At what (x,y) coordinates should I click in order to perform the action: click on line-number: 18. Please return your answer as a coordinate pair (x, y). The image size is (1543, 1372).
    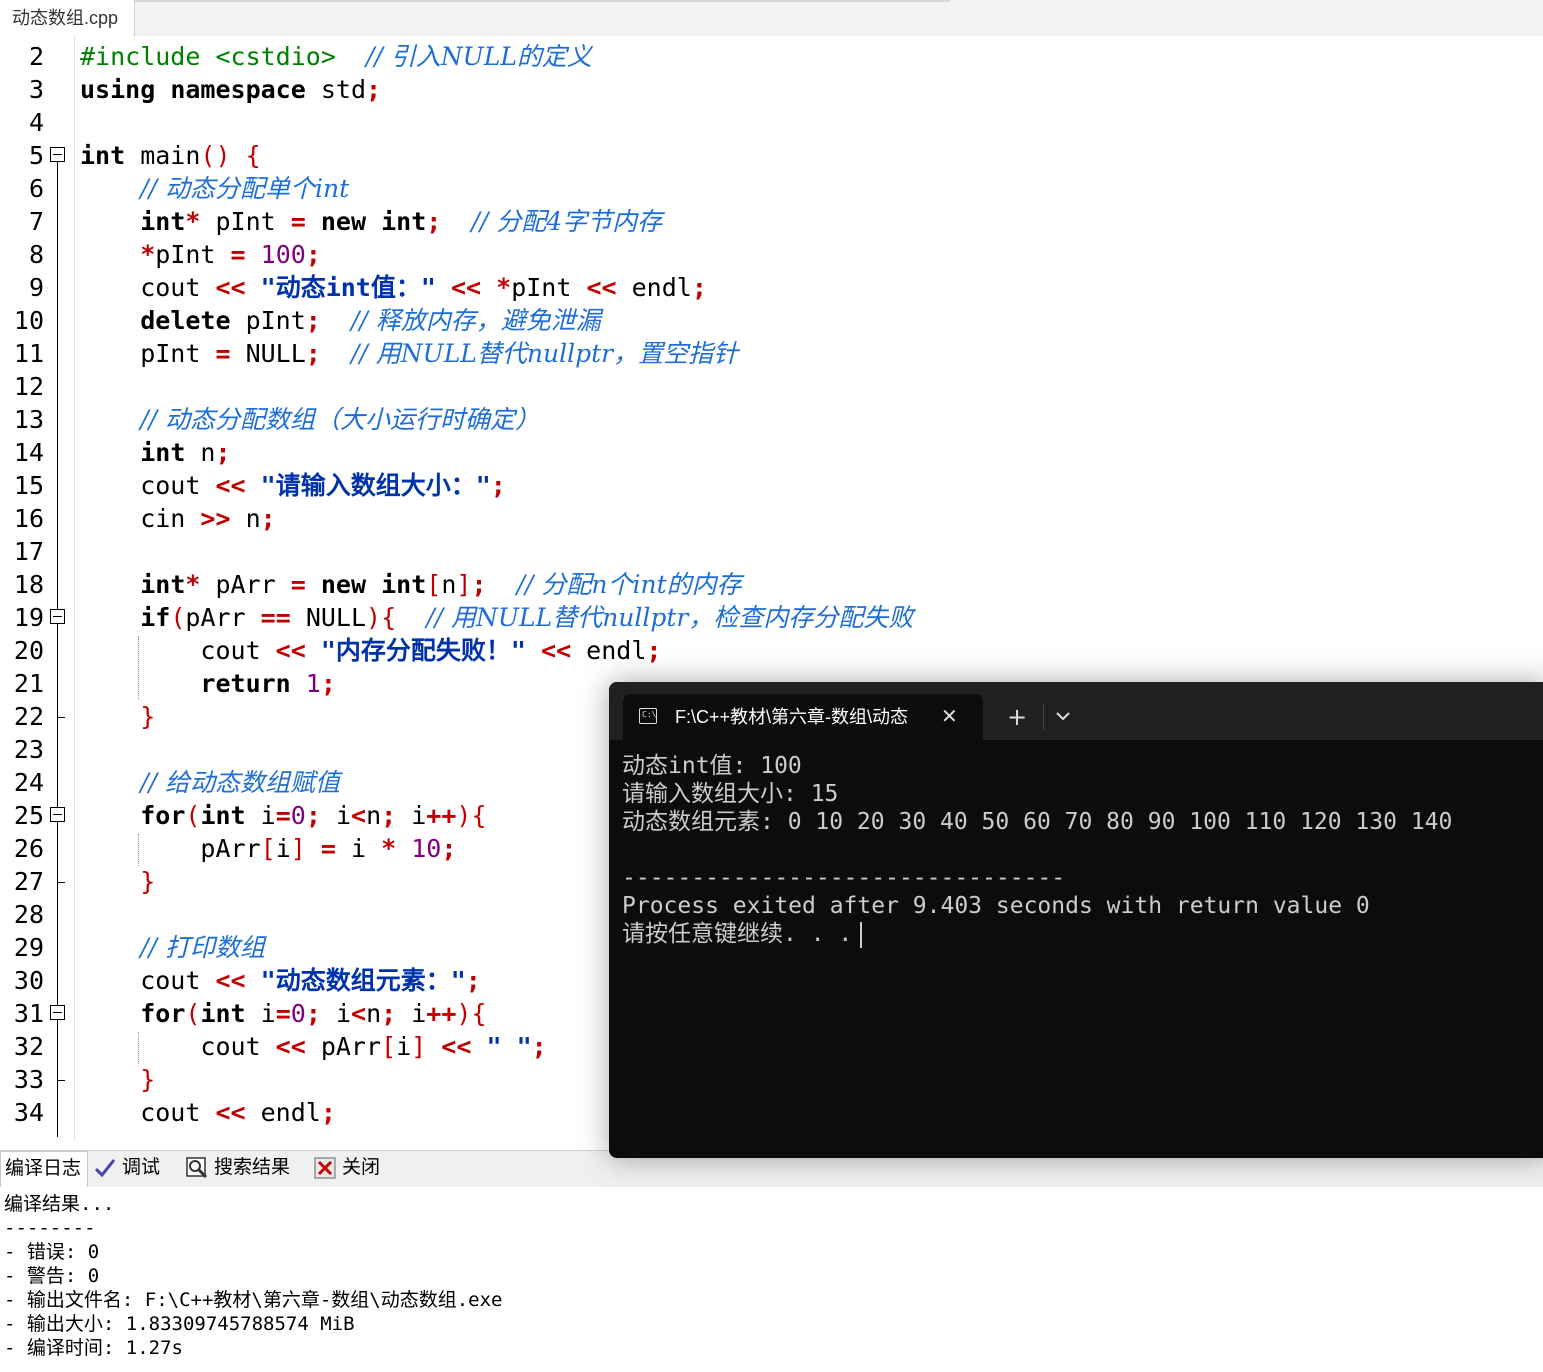
    Looking at the image, I should click on (28, 584).